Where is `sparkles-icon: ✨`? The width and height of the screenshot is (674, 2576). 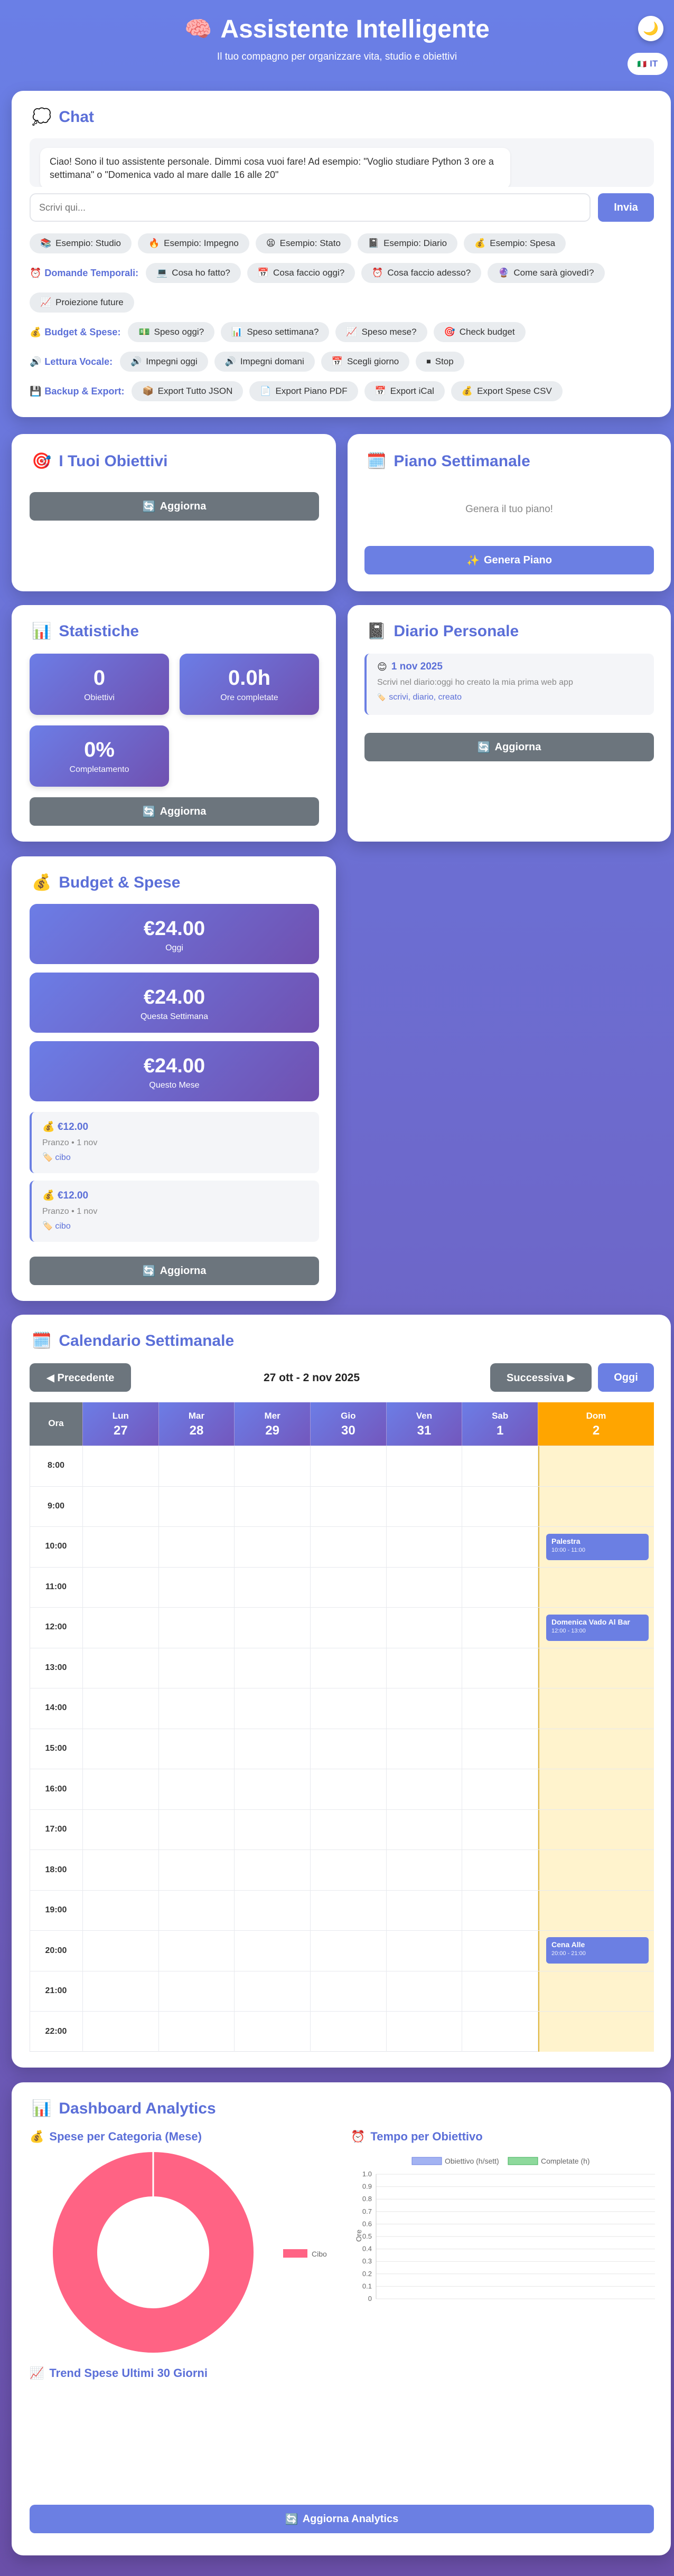 sparkles-icon: ✨ is located at coordinates (473, 560).